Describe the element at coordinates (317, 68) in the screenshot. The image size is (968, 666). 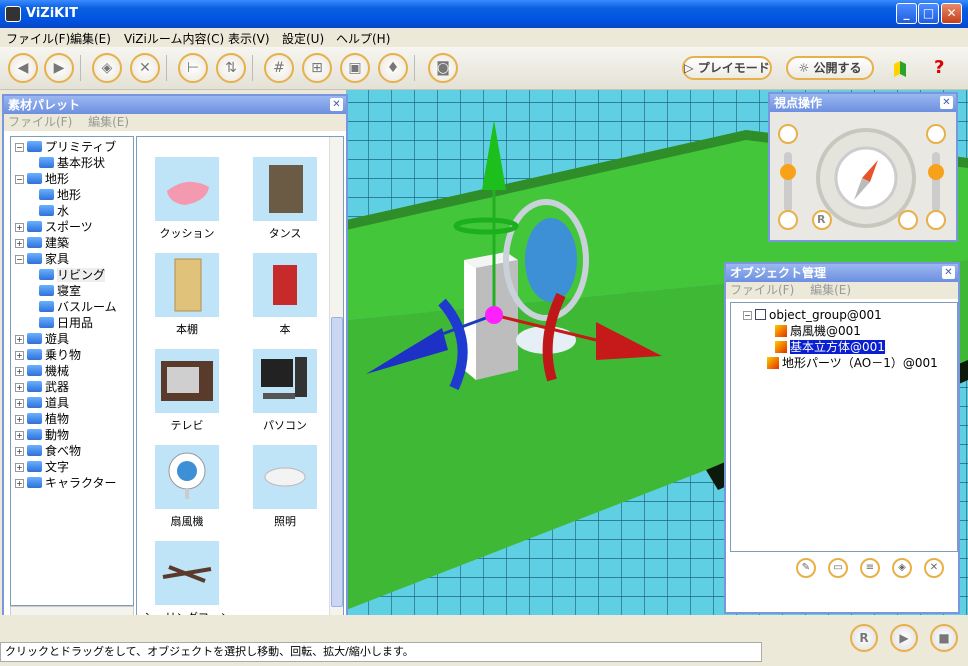
I see `snap-off-icon: ⊞` at that location.